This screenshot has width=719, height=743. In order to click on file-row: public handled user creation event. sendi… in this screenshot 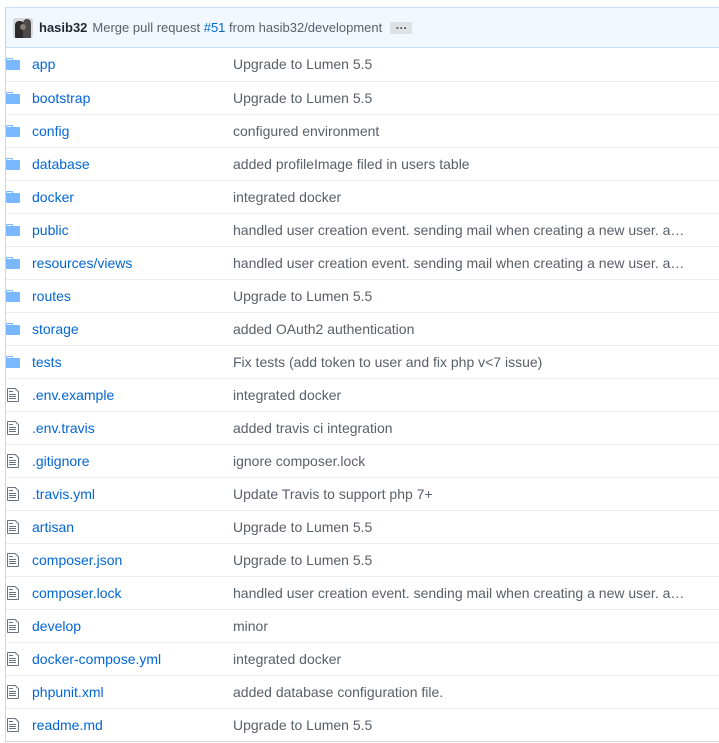, I will do `click(362, 229)`.